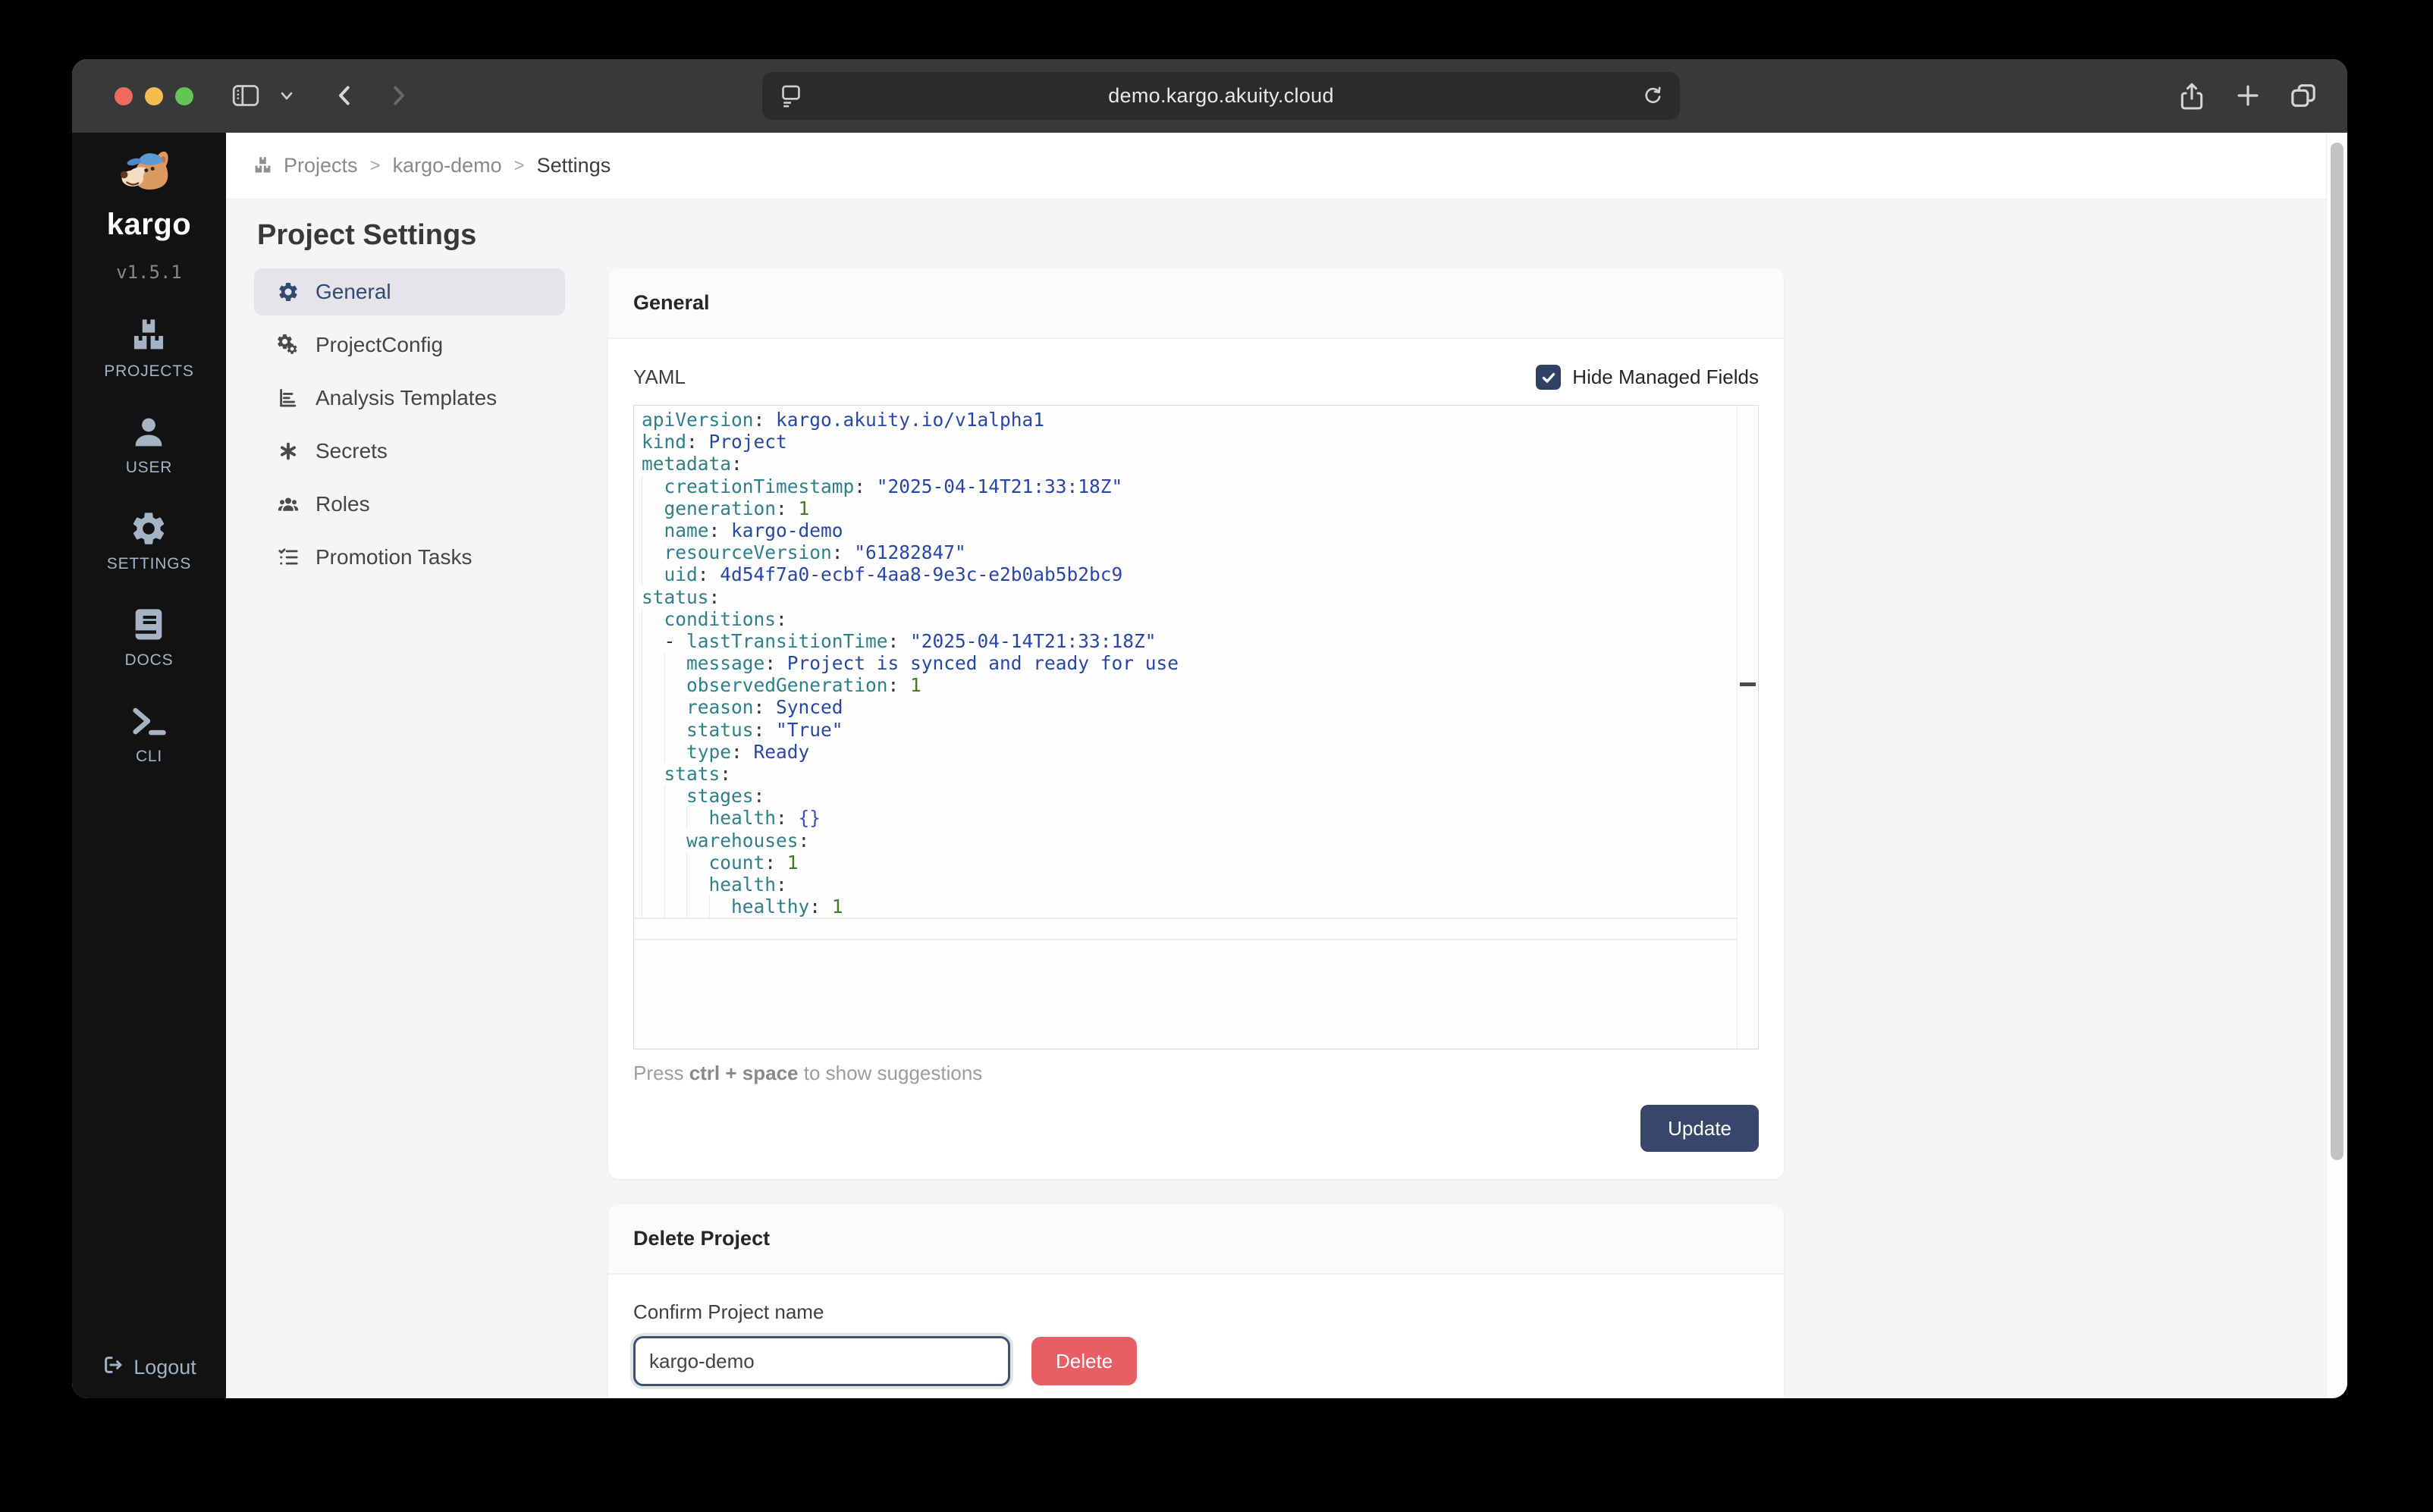 This screenshot has height=1512, width=2433. I want to click on editor-hint: Press ctrl + space to show suggestions, so click(808, 1073).